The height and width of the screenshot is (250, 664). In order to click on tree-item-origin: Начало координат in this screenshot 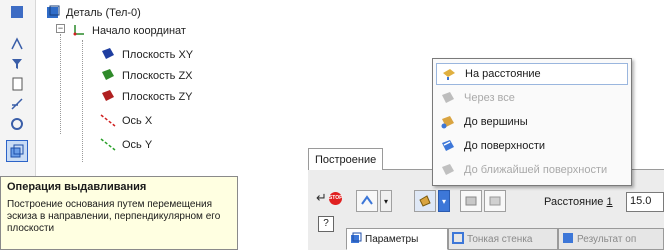, I will do `click(129, 31)`.